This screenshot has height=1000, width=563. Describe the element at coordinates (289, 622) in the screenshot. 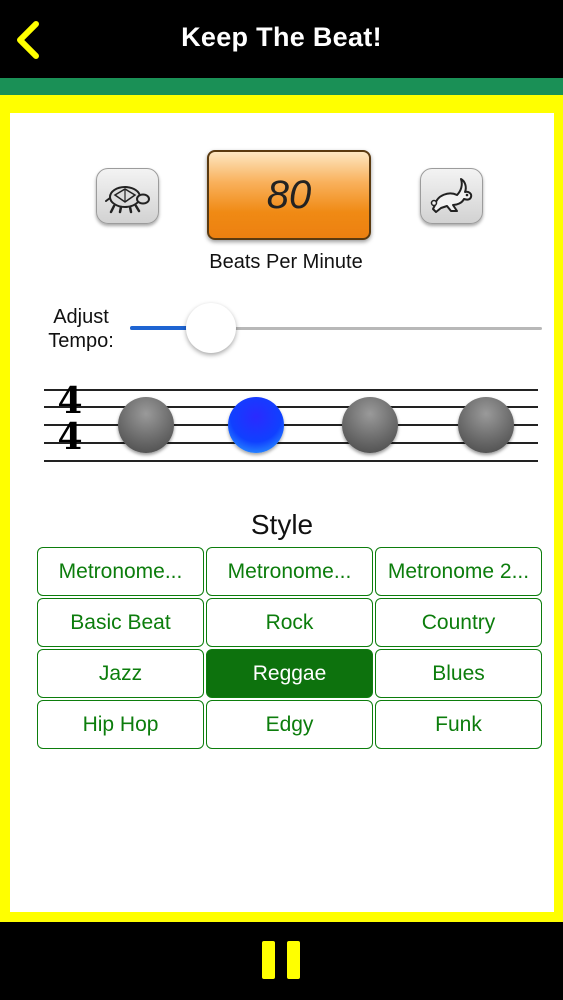

I see `style-option: Rock` at that location.